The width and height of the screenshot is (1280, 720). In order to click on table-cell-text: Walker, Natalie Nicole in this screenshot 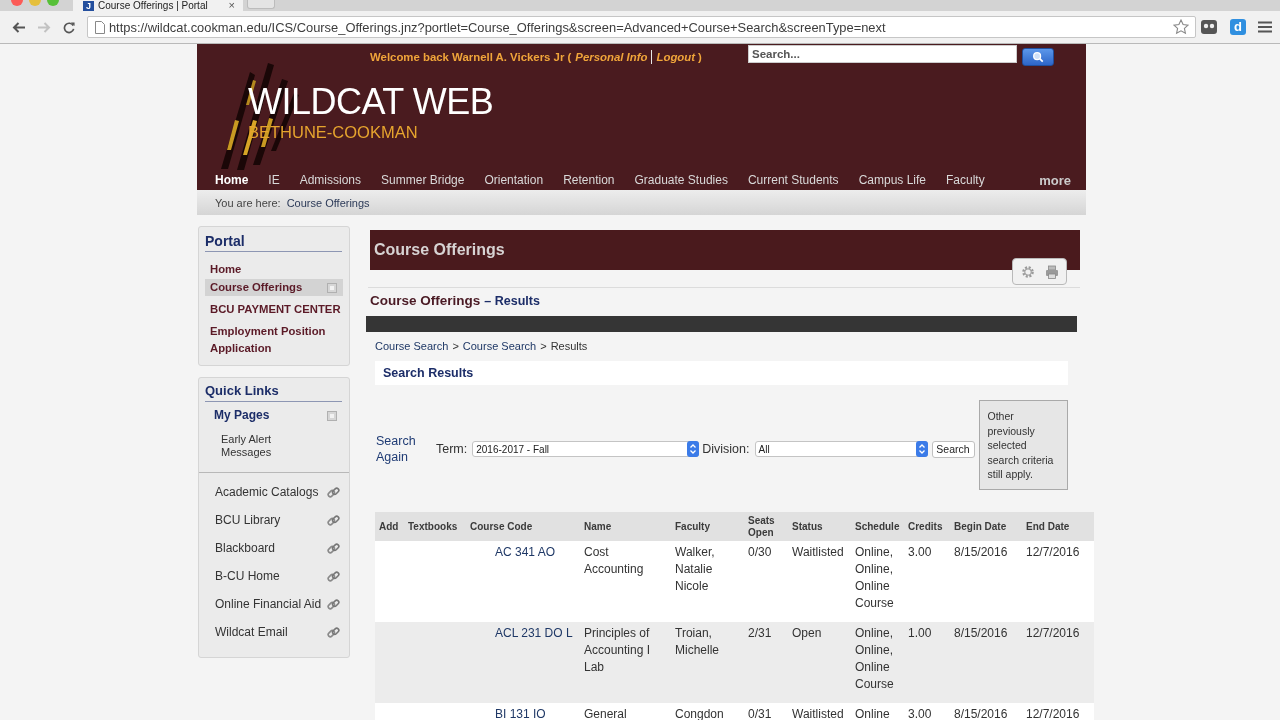, I will do `click(695, 569)`.